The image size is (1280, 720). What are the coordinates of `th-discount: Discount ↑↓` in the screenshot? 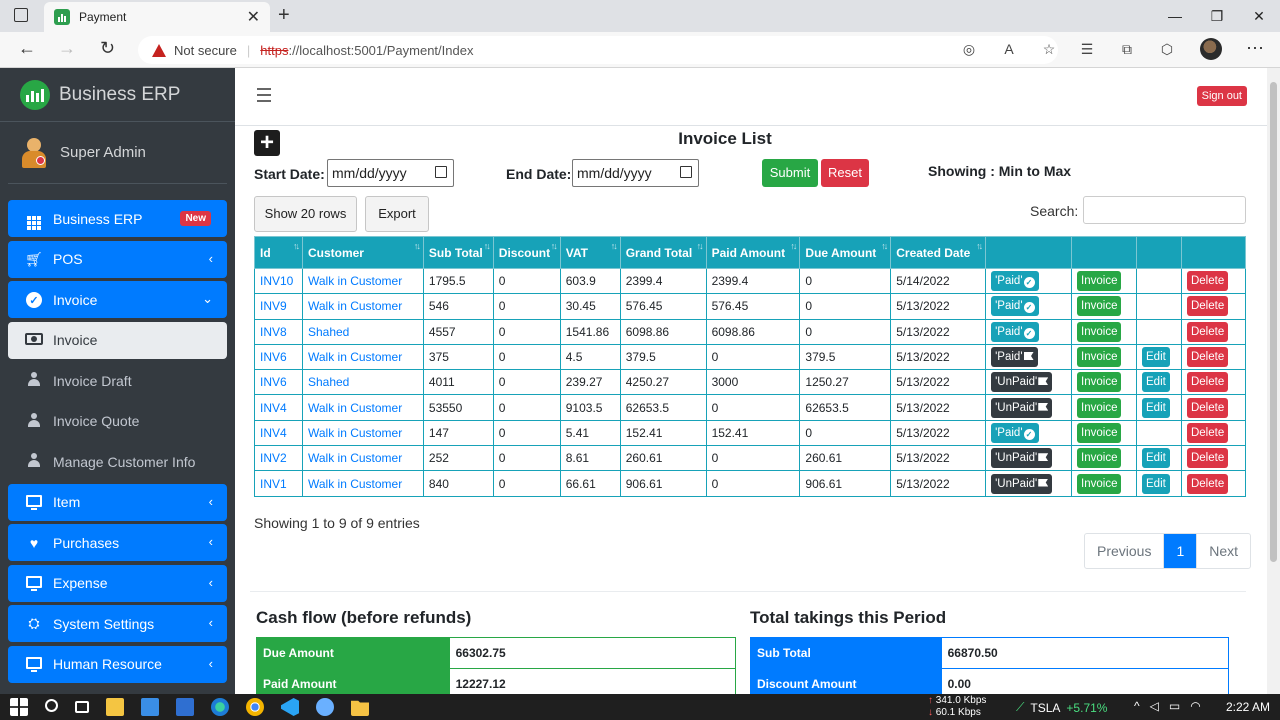 It's located at (526, 252).